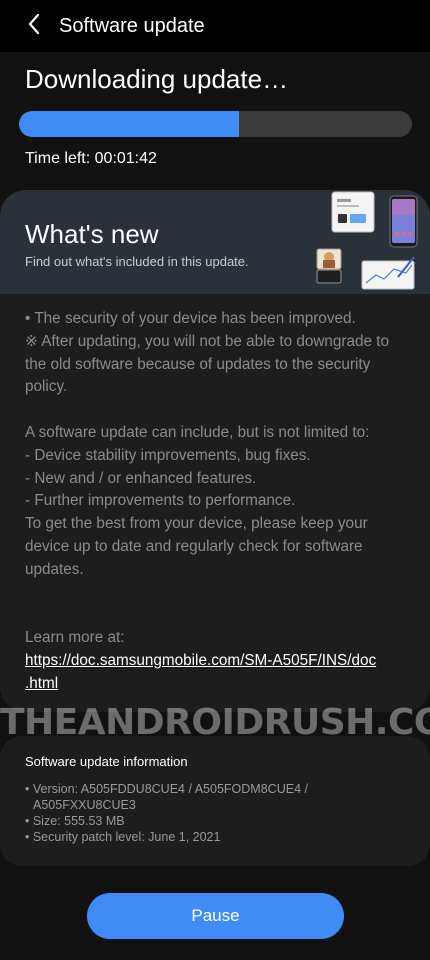  I want to click on time-left-label: Time left: 00:01:42, so click(91, 158).